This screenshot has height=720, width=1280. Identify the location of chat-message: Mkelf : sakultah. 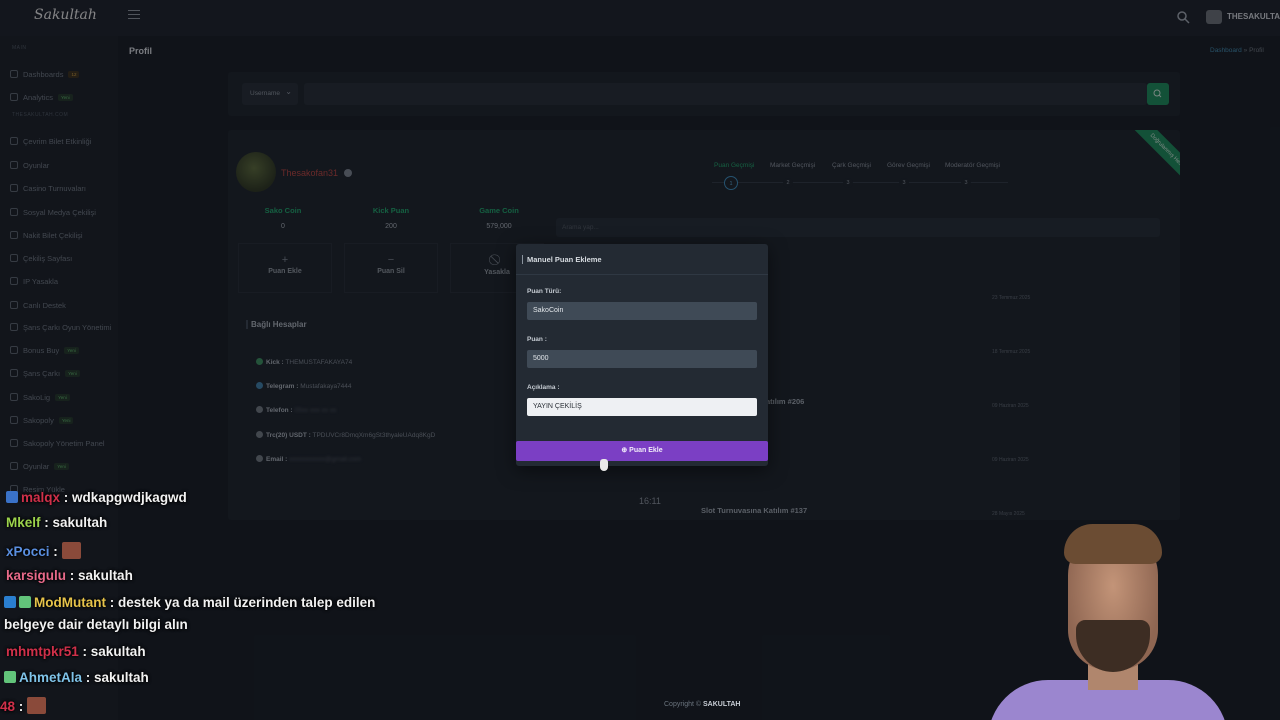
(57, 522).